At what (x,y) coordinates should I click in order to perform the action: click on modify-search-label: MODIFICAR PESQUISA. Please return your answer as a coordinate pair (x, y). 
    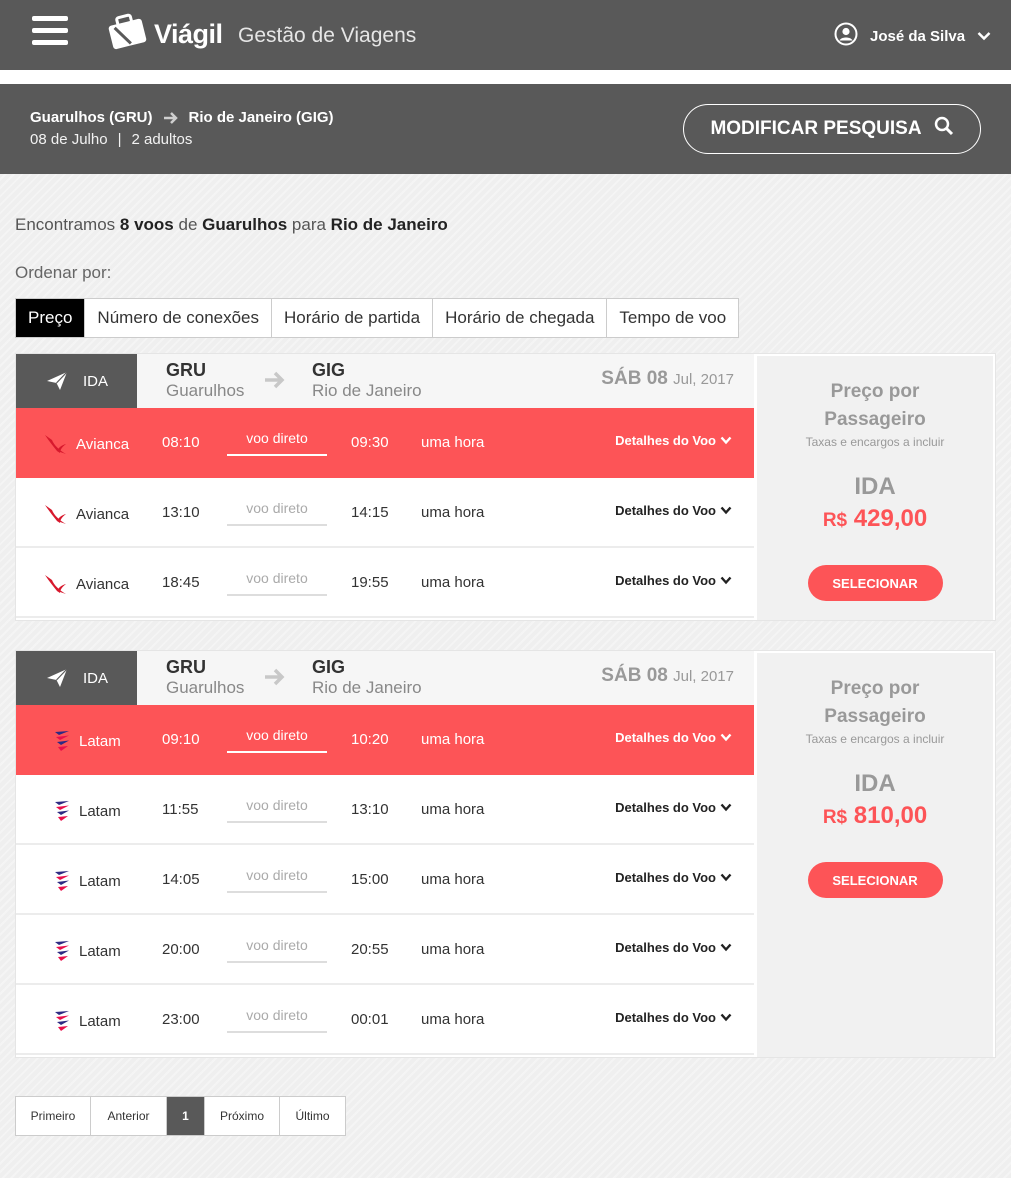
    Looking at the image, I should click on (816, 128).